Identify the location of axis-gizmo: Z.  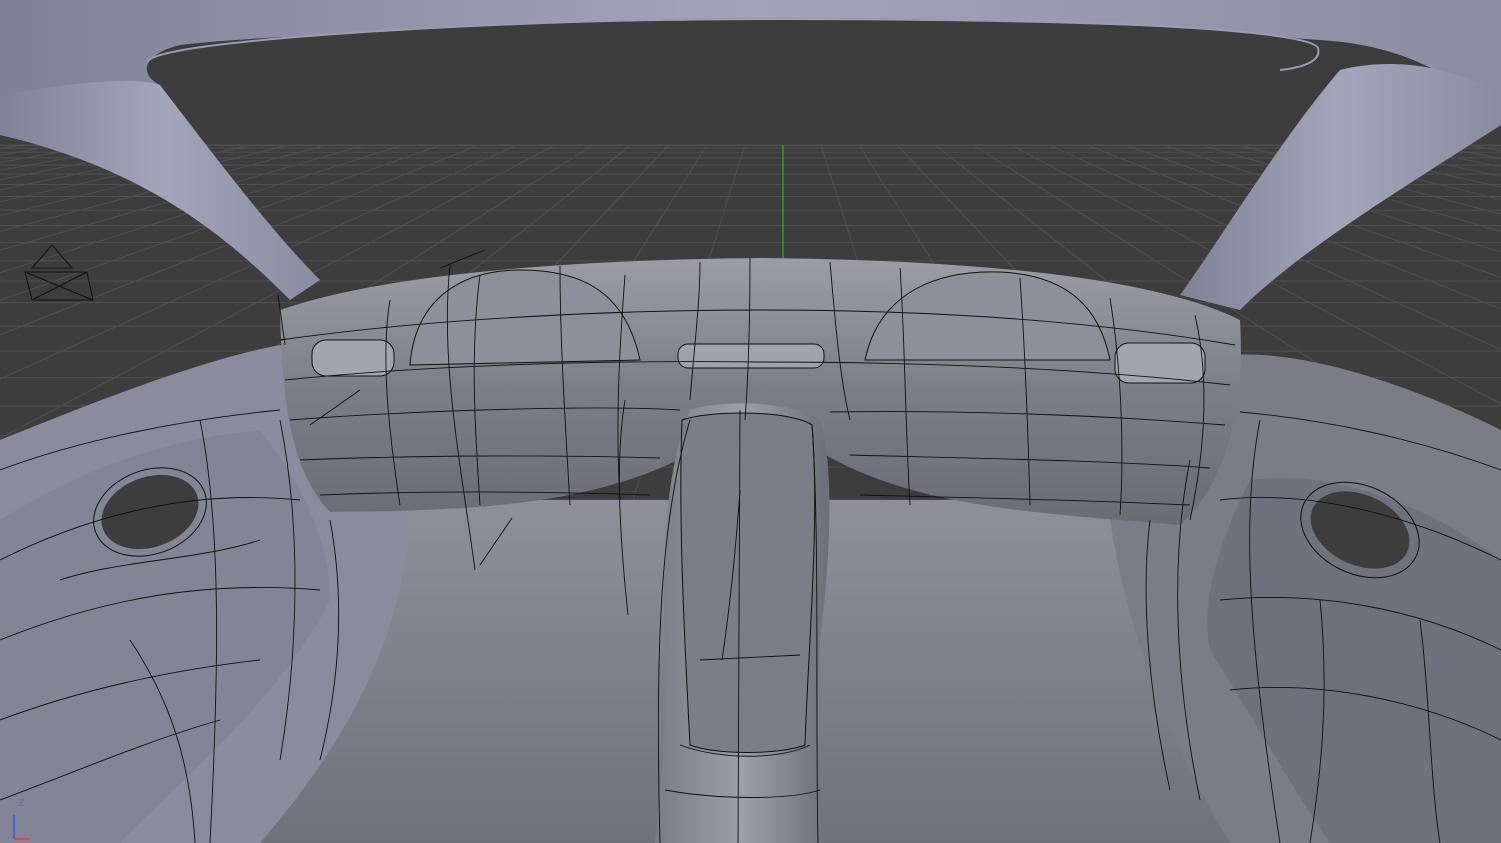
(18, 820).